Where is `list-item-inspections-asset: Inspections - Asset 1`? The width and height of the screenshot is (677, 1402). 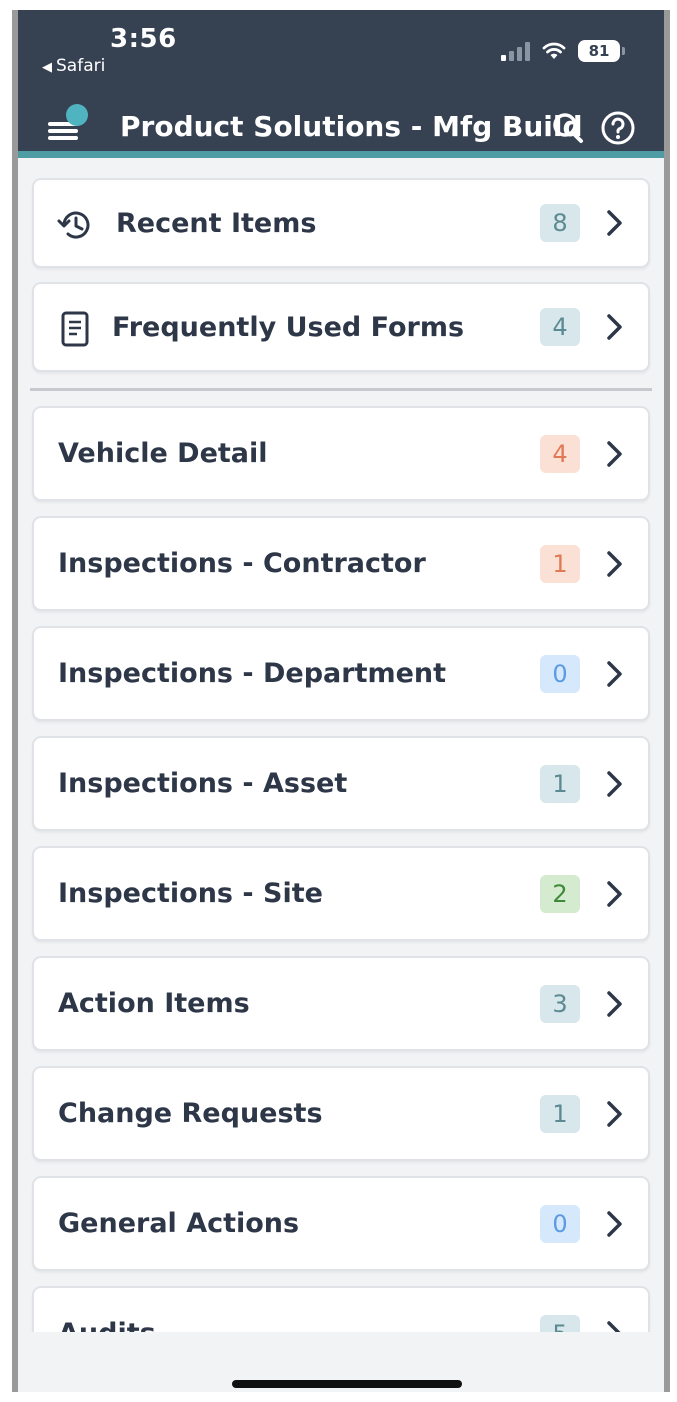
list-item-inspections-asset: Inspections - Asset 1 is located at coordinates (341, 783).